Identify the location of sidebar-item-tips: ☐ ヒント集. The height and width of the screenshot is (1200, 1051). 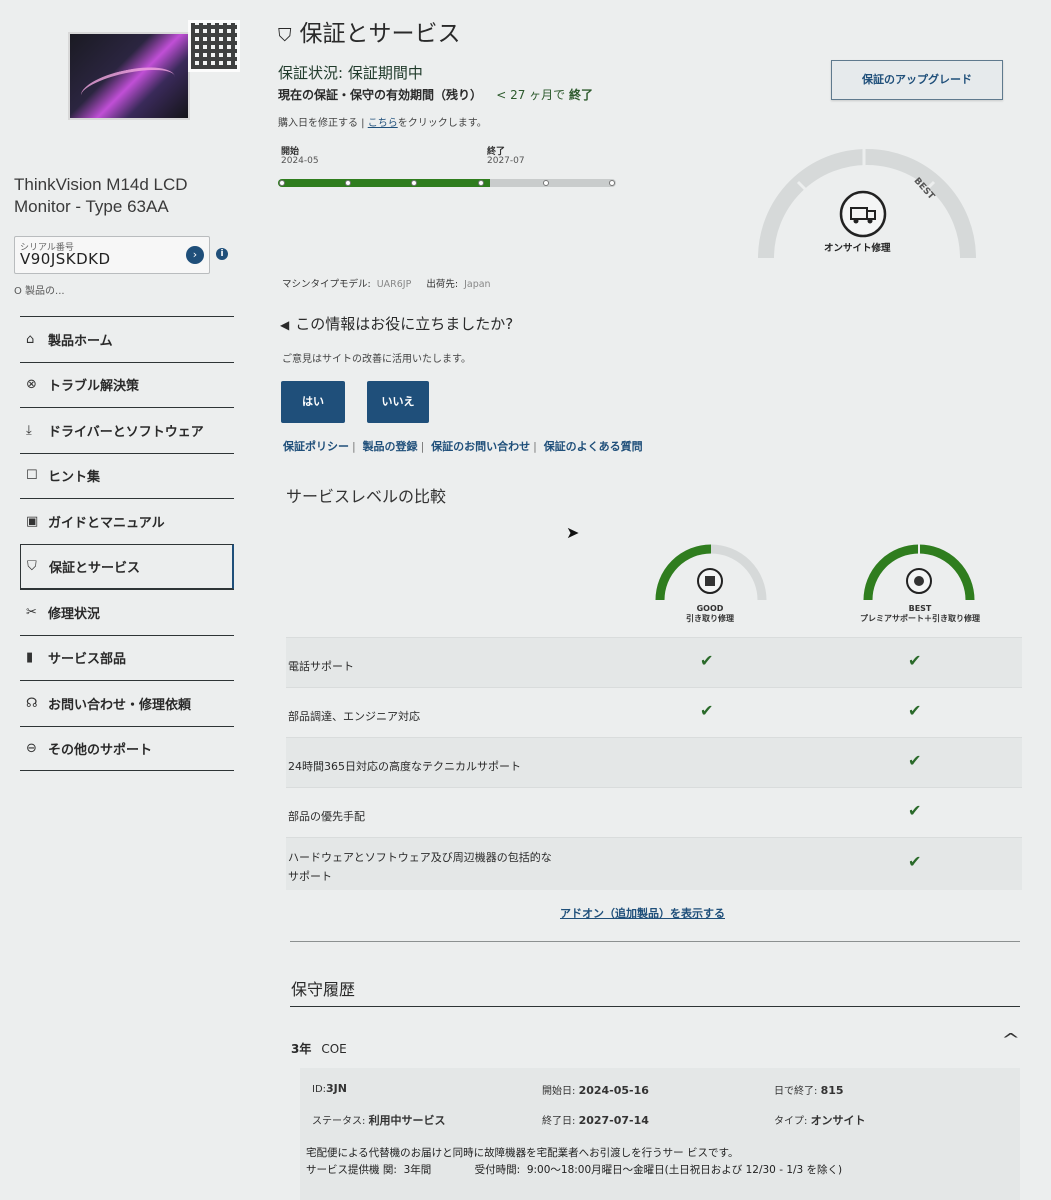
(127, 475).